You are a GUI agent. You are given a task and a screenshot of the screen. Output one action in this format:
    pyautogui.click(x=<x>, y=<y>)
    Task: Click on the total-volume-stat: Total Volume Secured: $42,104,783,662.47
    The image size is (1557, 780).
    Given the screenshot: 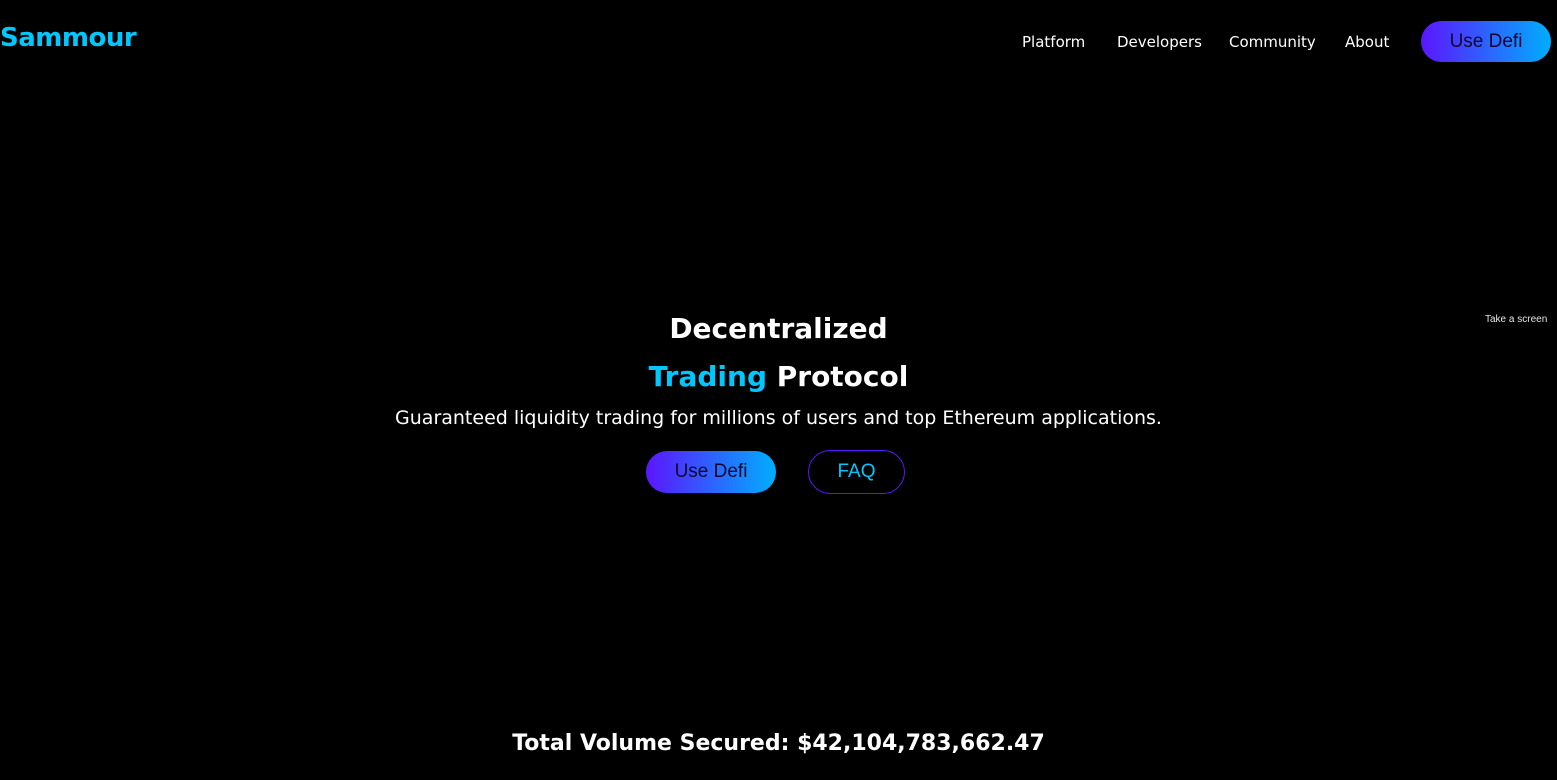 What is the action you would take?
    pyautogui.click(x=778, y=743)
    